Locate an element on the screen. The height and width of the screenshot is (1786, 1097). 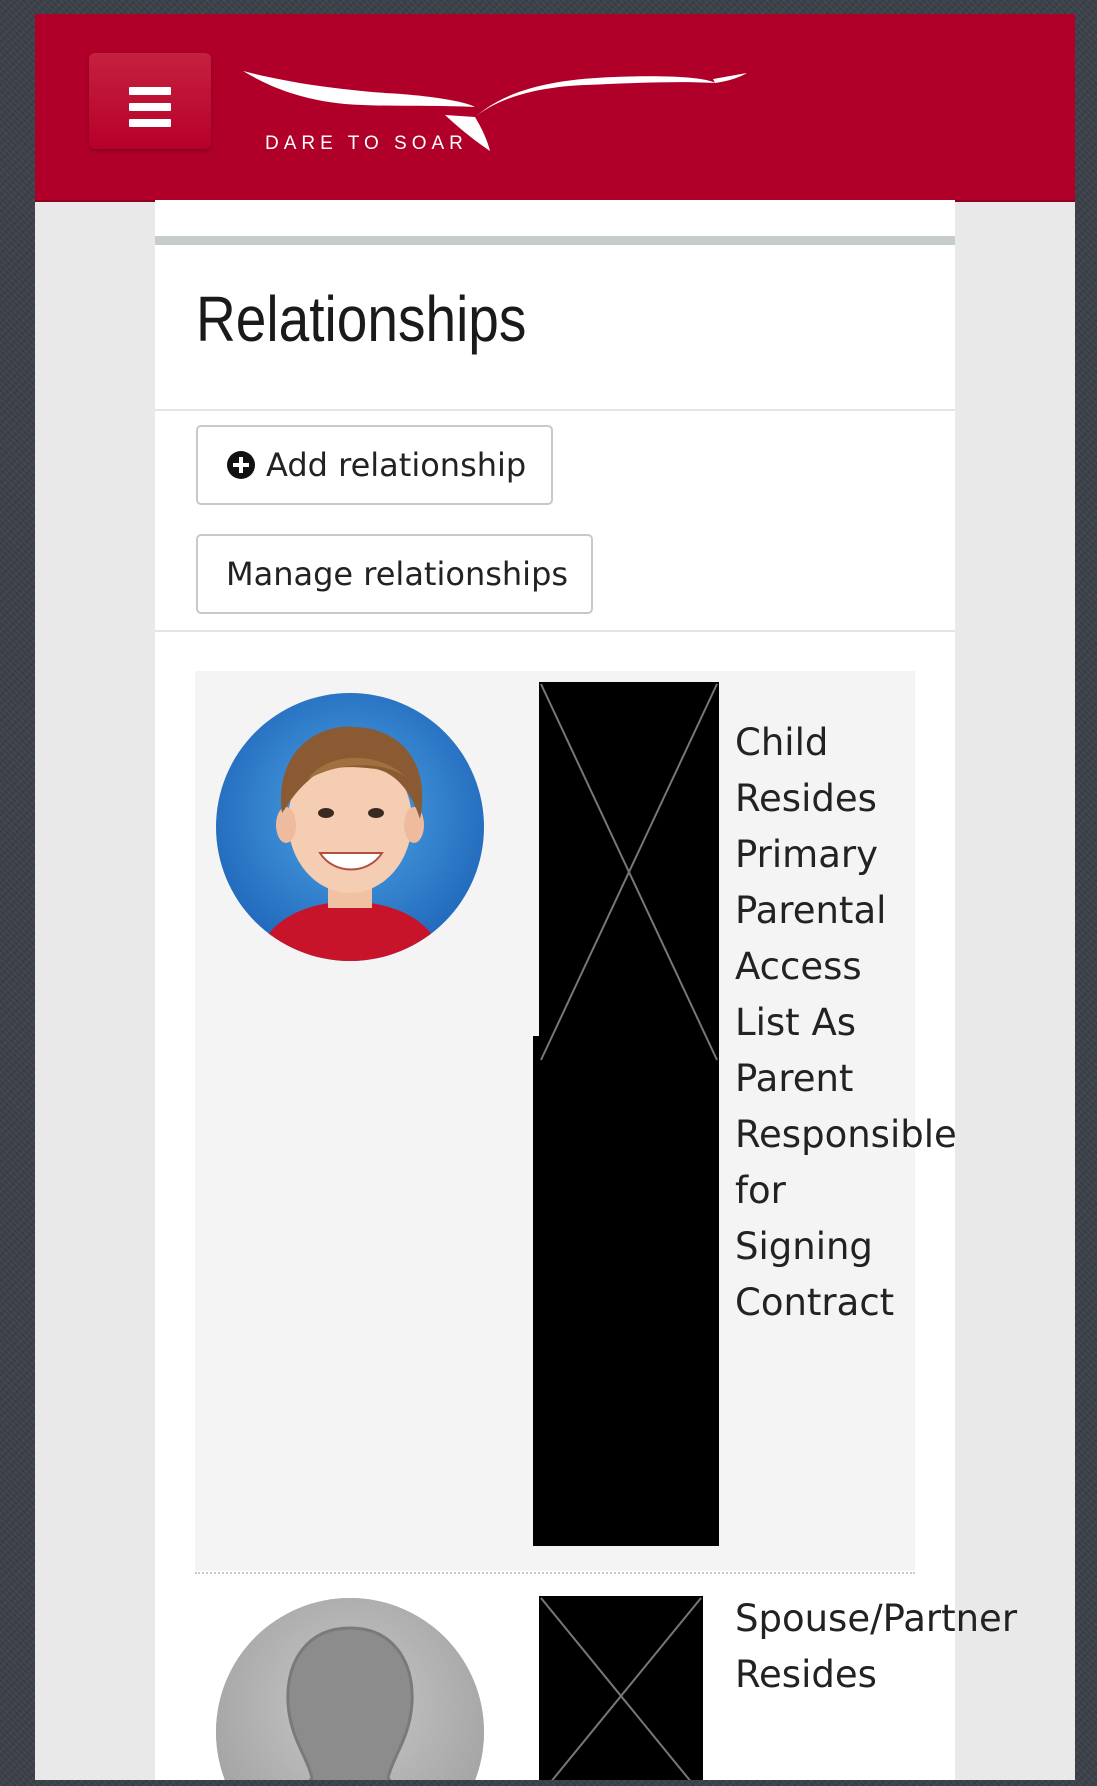
top-navbar: DARE TO SOAR is located at coordinates (555, 108).